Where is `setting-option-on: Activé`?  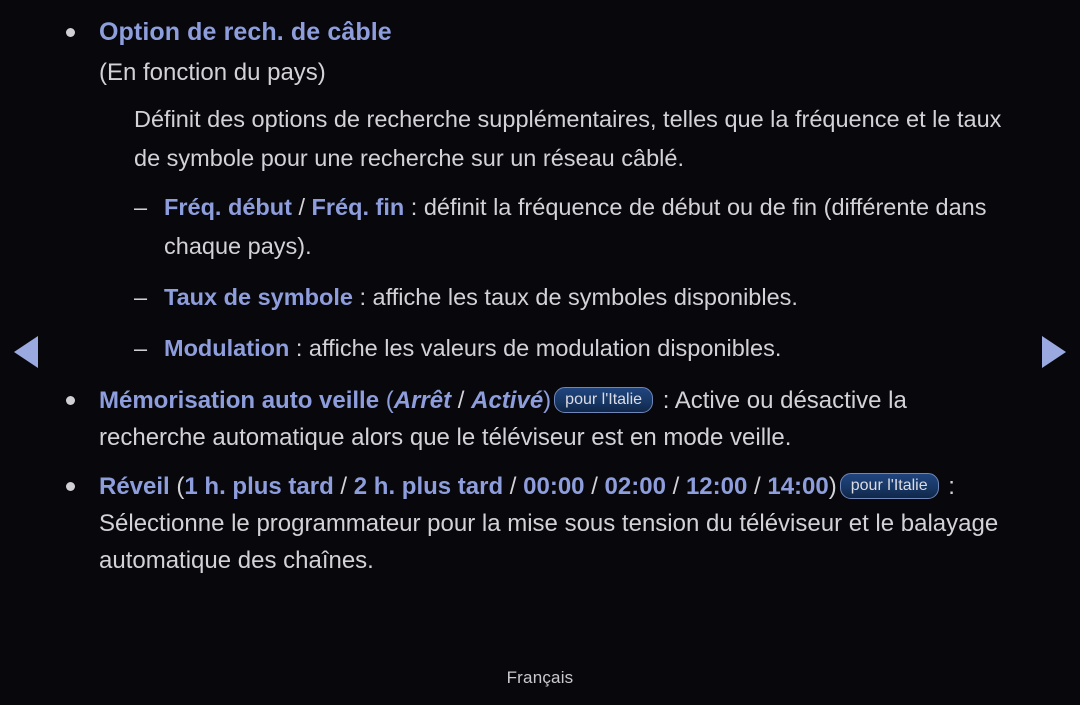
setting-option-on: Activé is located at coordinates (507, 400).